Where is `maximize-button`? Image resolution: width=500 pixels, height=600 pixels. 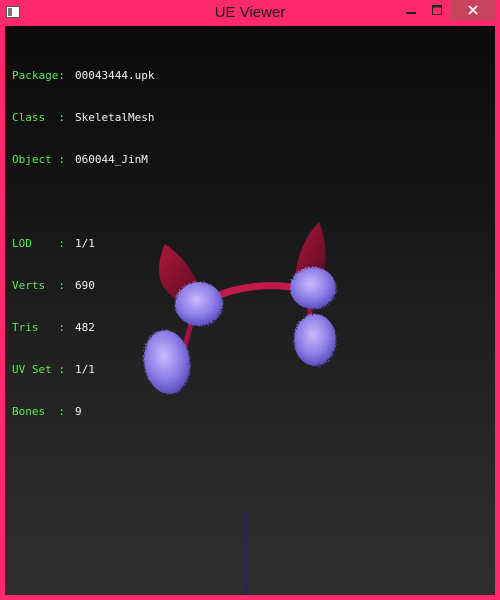 maximize-button is located at coordinates (437, 10).